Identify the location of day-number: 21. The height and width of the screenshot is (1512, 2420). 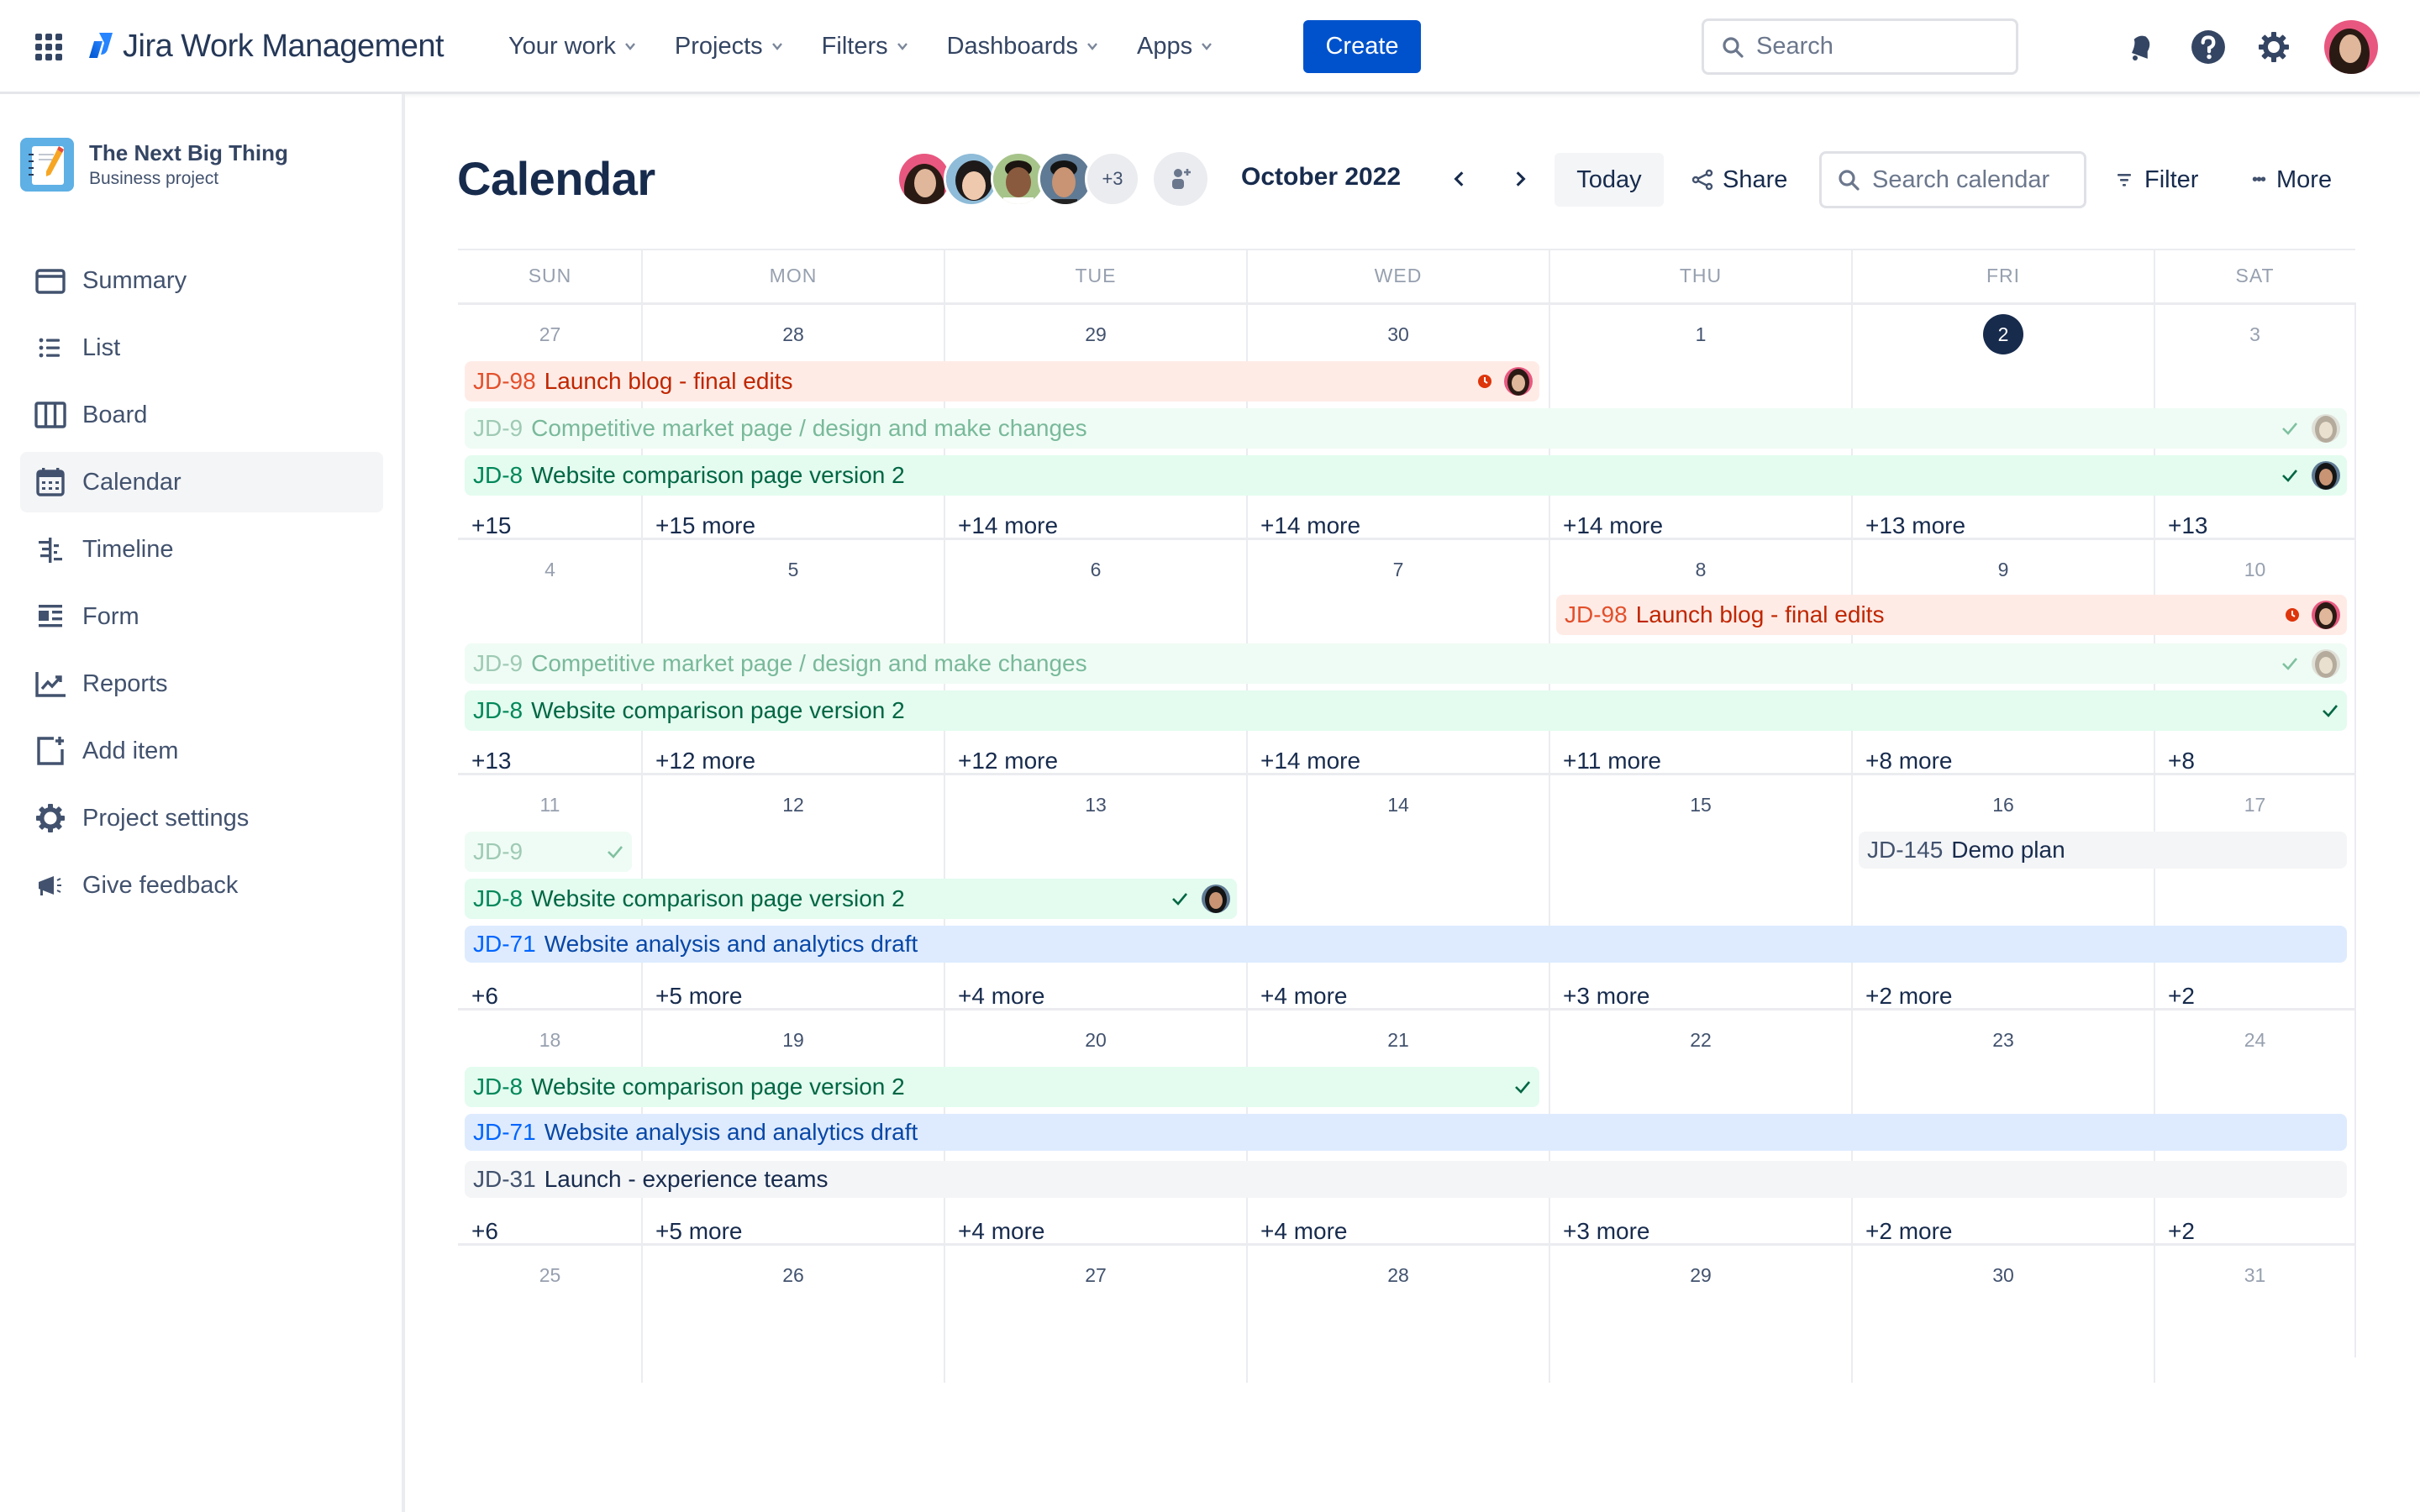
(1398, 1040).